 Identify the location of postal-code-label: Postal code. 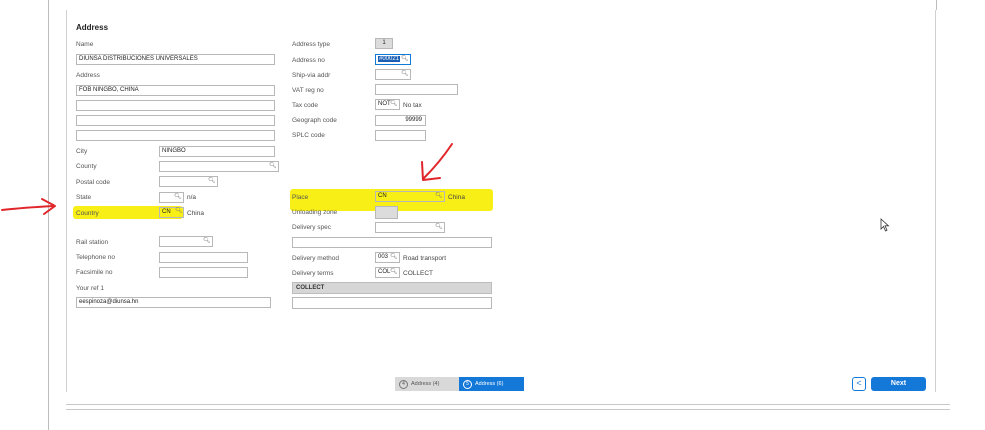
(93, 182).